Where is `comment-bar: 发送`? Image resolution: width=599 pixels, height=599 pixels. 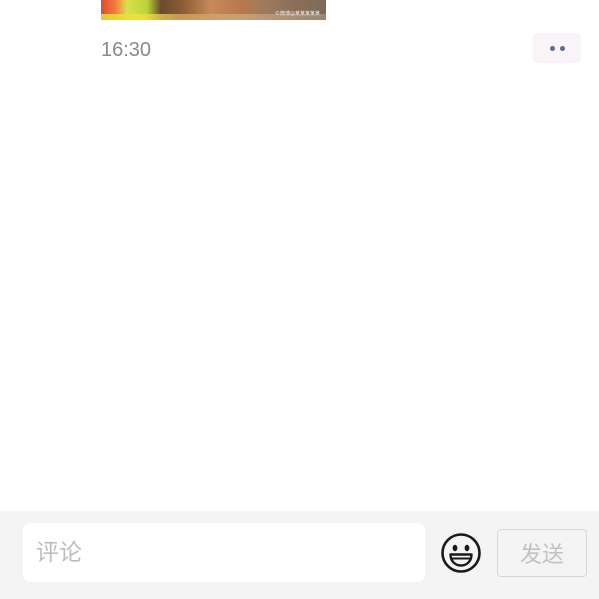
comment-bar: 发送 is located at coordinates (299, 555).